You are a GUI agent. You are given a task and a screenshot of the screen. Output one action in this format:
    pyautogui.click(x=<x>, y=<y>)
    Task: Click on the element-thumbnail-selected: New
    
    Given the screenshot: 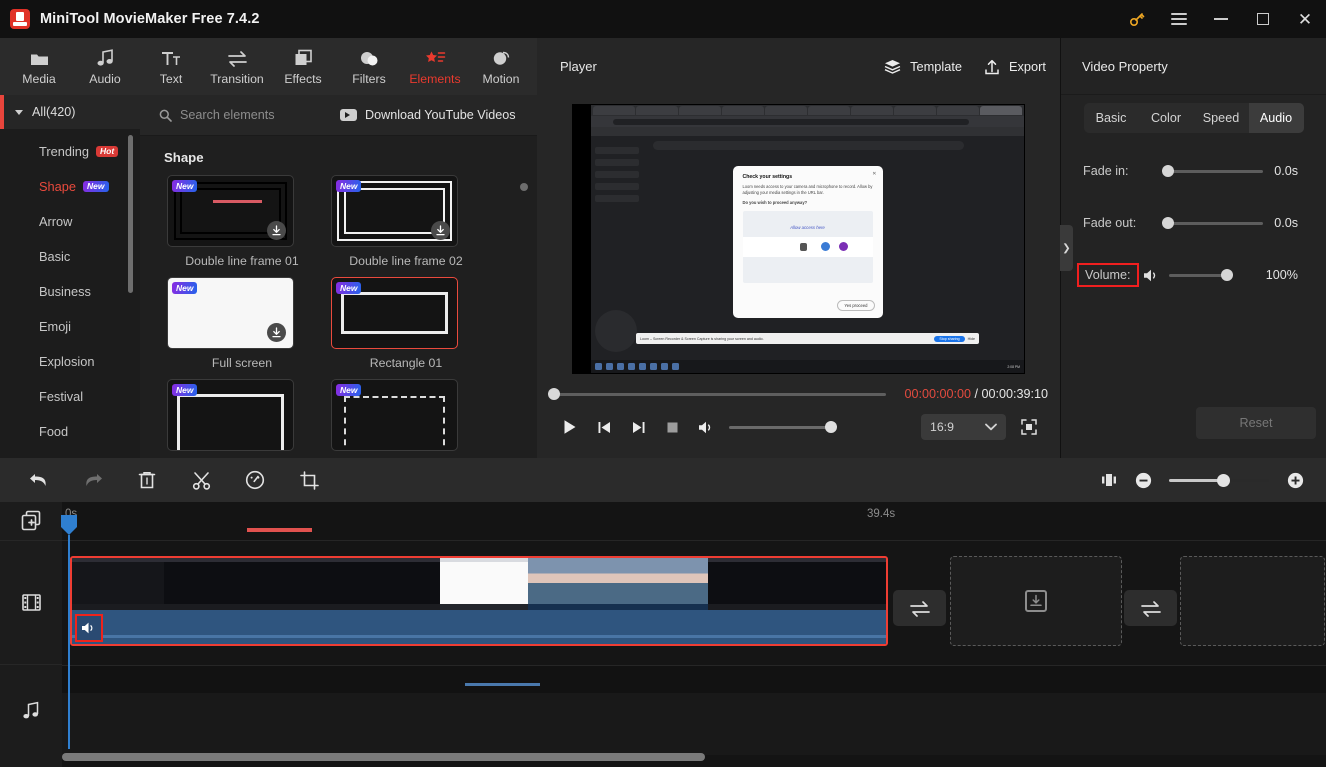 What is the action you would take?
    pyautogui.click(x=394, y=313)
    